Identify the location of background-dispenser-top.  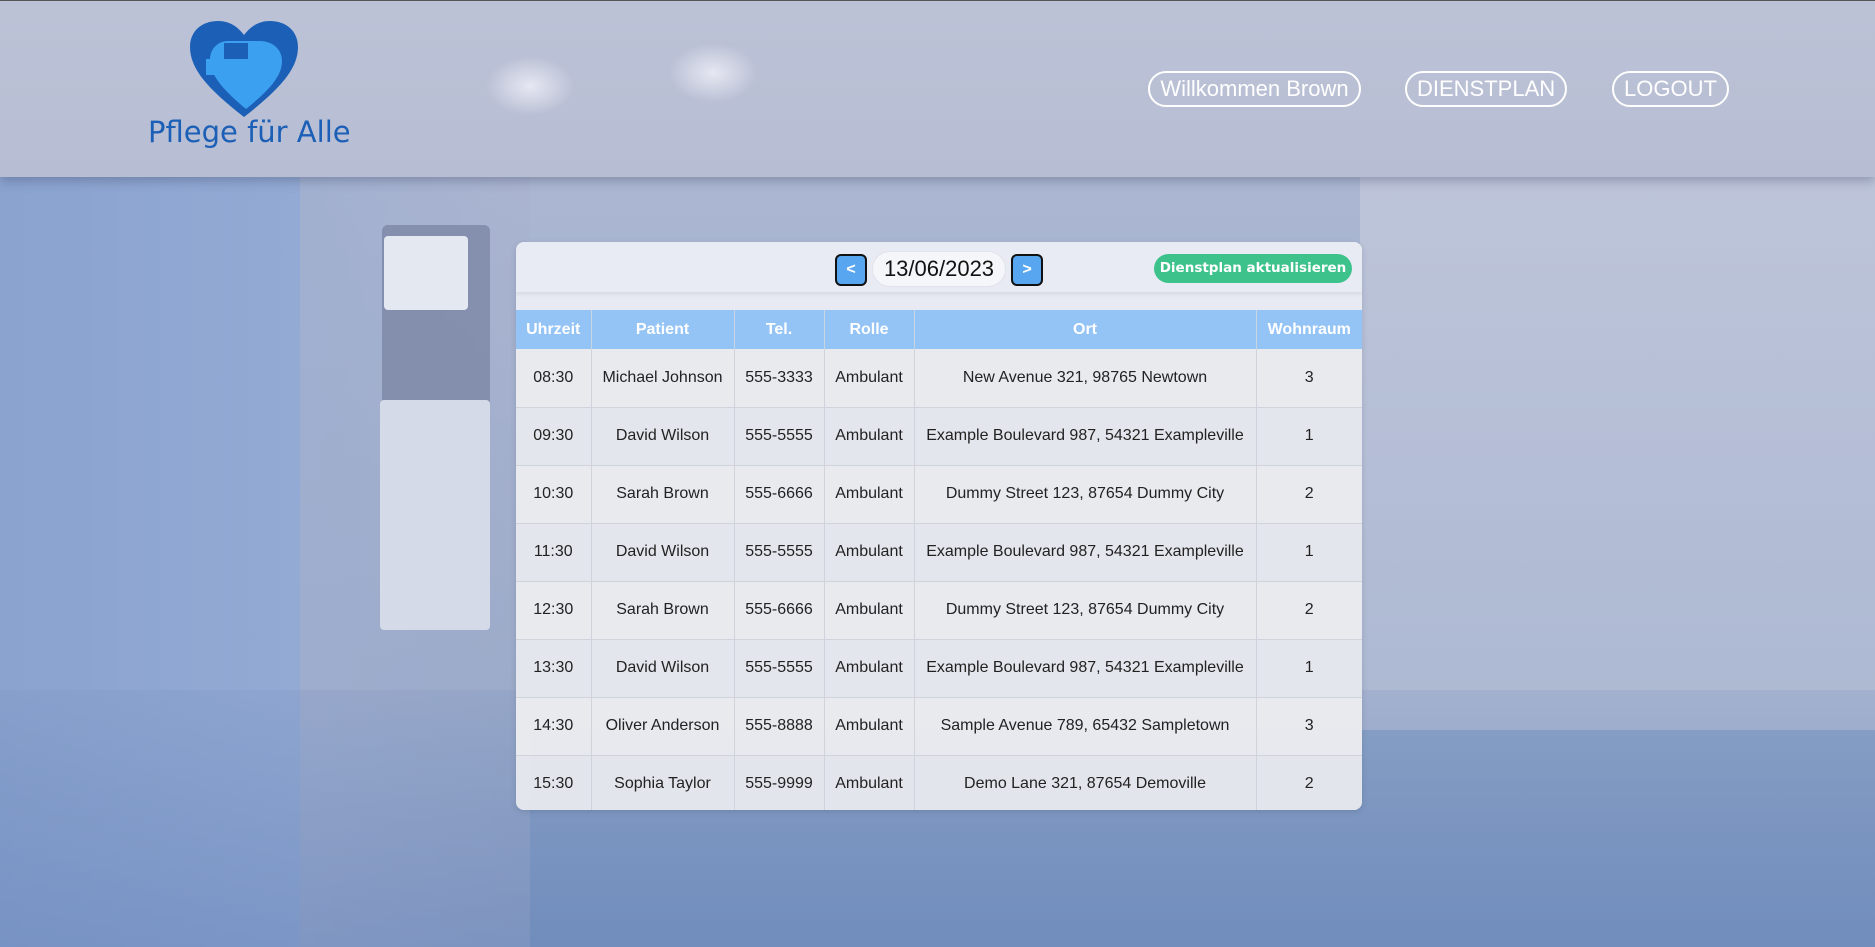
(426, 273).